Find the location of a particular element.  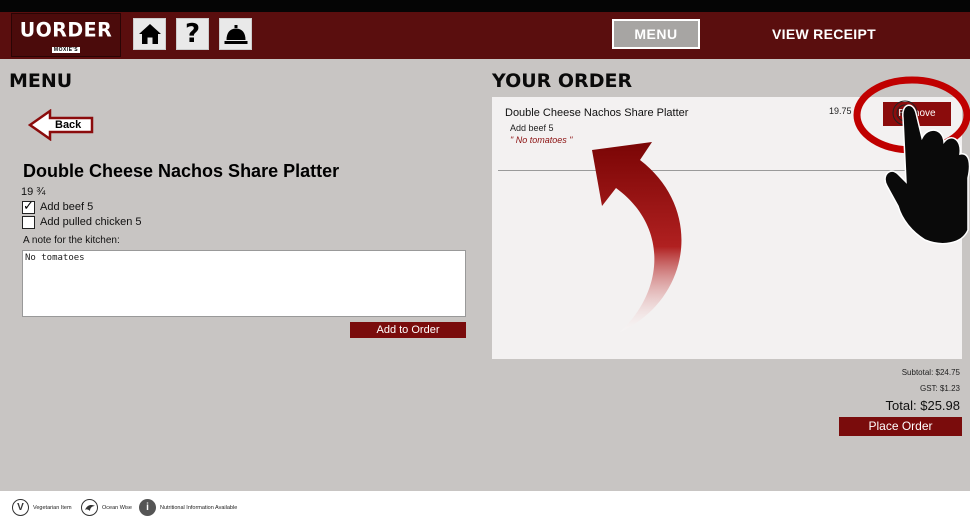

service-bell-icon is located at coordinates (235, 34).